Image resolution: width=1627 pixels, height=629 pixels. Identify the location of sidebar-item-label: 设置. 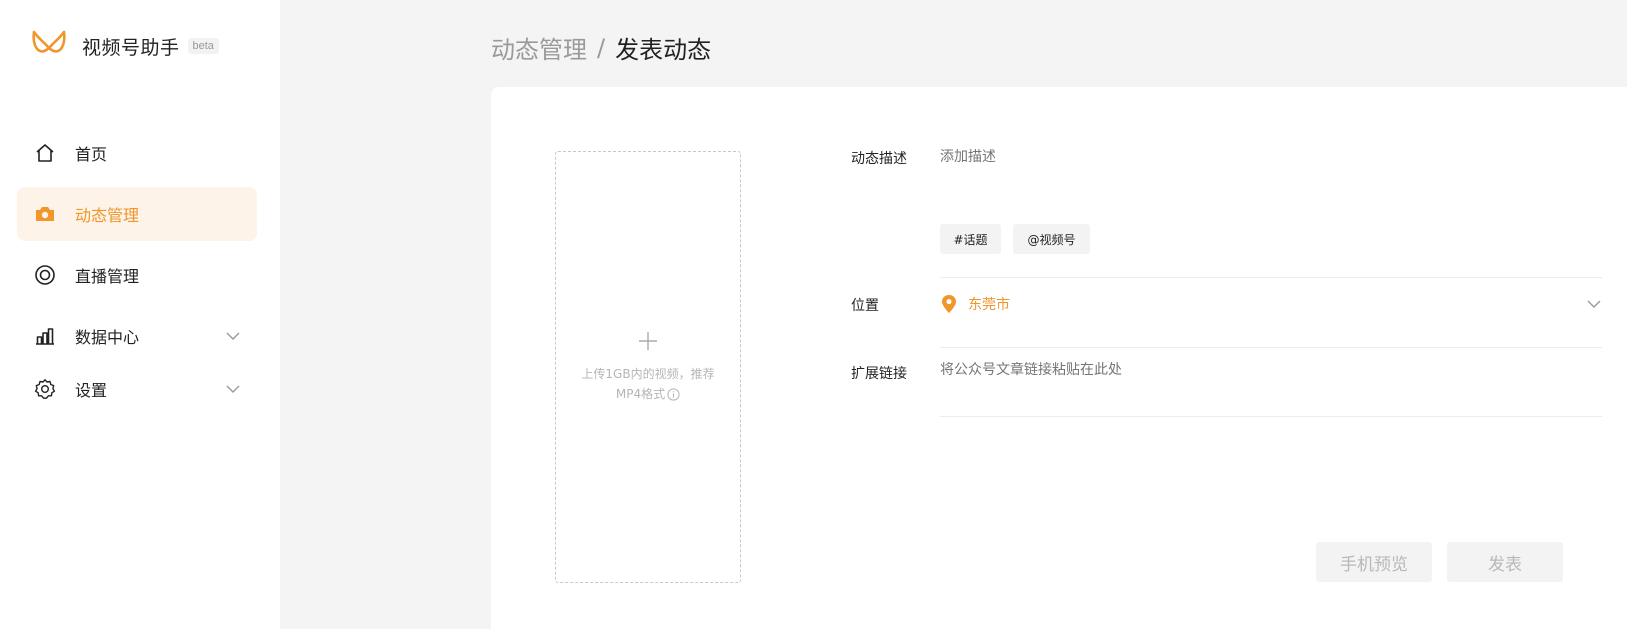
(91, 390).